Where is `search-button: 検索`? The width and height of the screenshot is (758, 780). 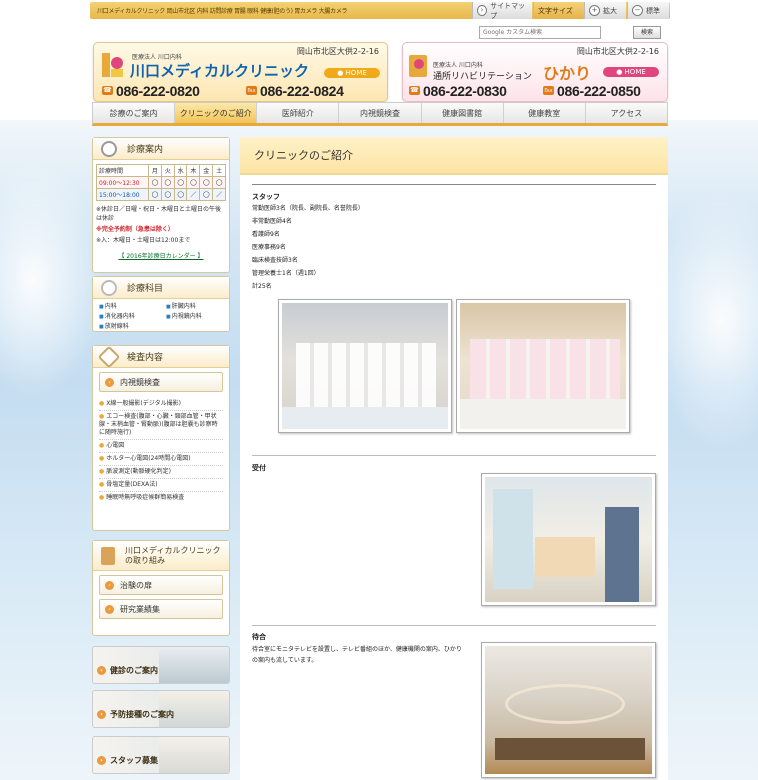 search-button: 検索 is located at coordinates (647, 32).